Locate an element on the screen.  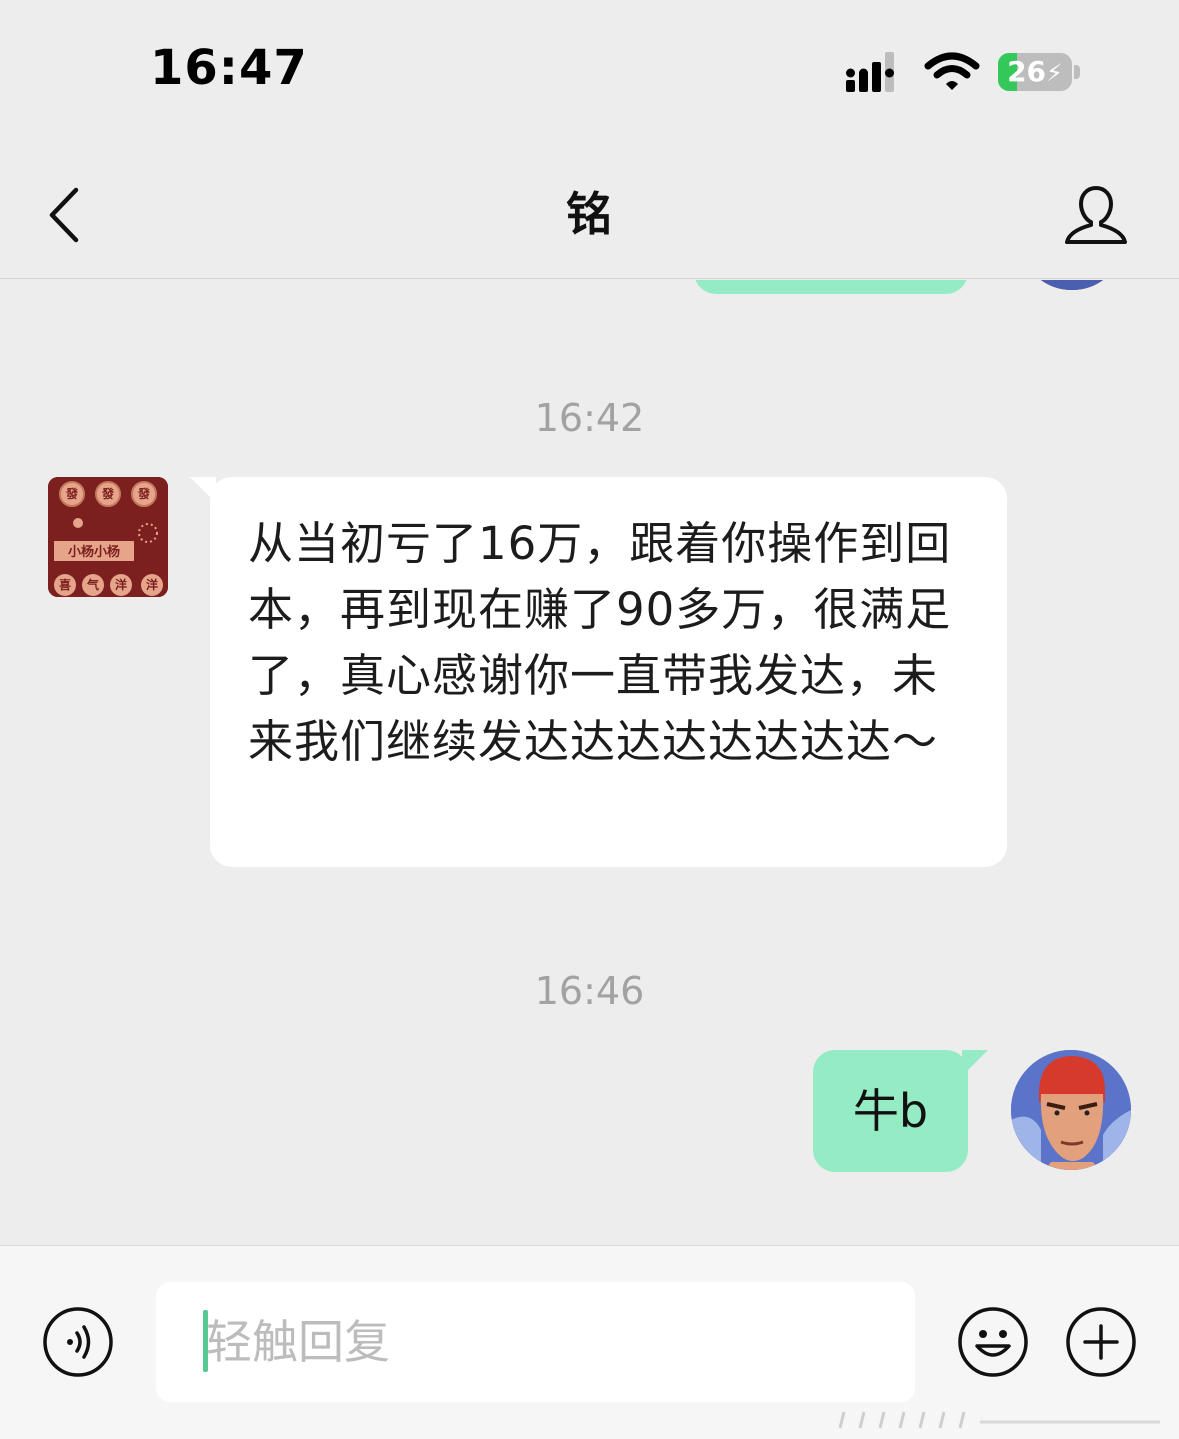
profile-button is located at coordinates (1096, 216).